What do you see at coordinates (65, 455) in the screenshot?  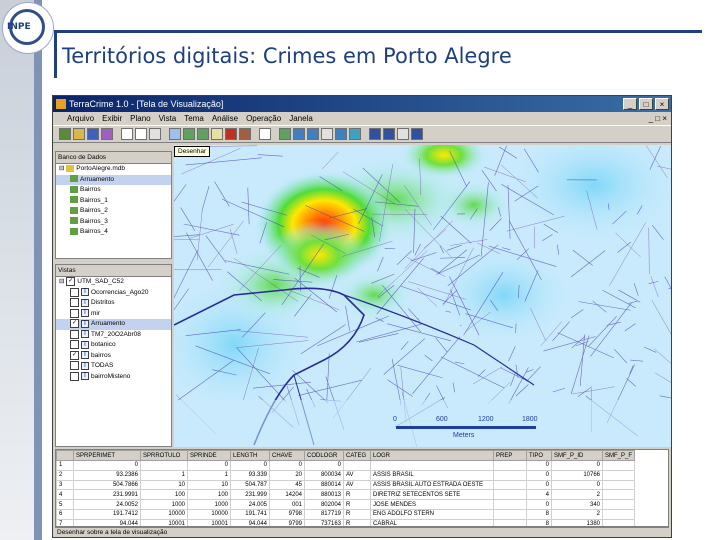 I see `column-header` at bounding box center [65, 455].